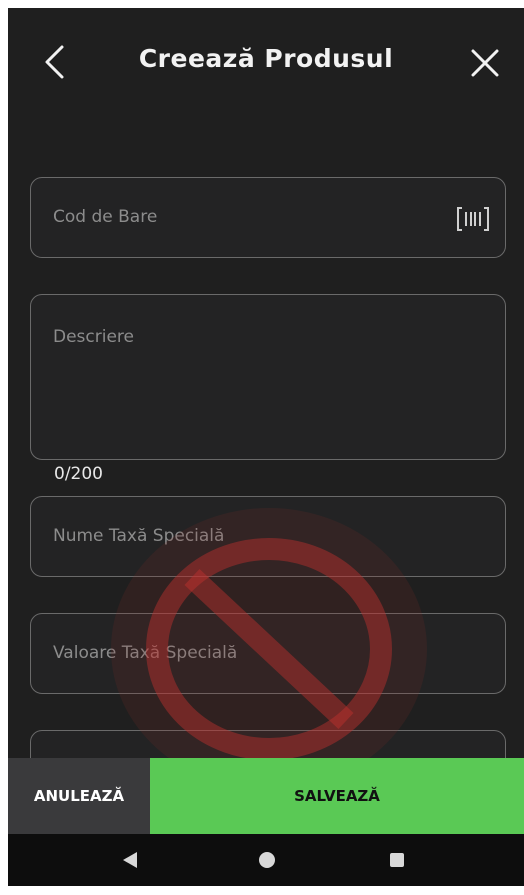 This screenshot has height=895, width=524. Describe the element at coordinates (78, 474) in the screenshot. I see `description-char-counter: 0/200` at that location.